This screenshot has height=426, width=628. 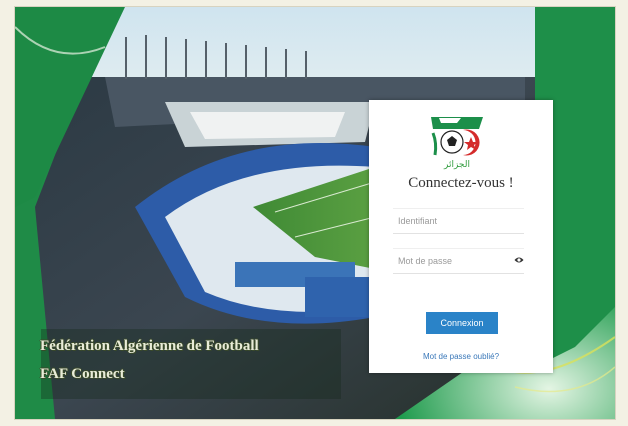 I want to click on connexion-button: Connexion, so click(x=462, y=323).